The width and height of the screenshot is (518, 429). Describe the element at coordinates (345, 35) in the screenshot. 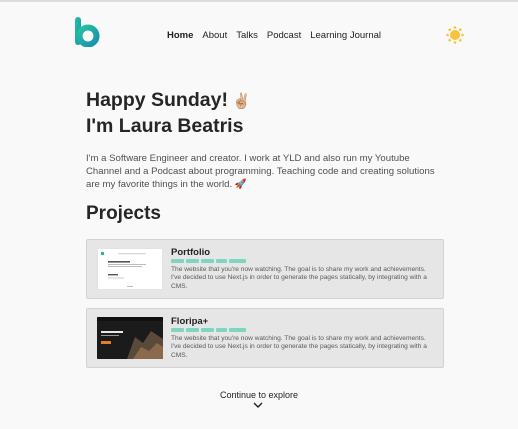

I see `nav-learning-journal: Learning Journal` at that location.